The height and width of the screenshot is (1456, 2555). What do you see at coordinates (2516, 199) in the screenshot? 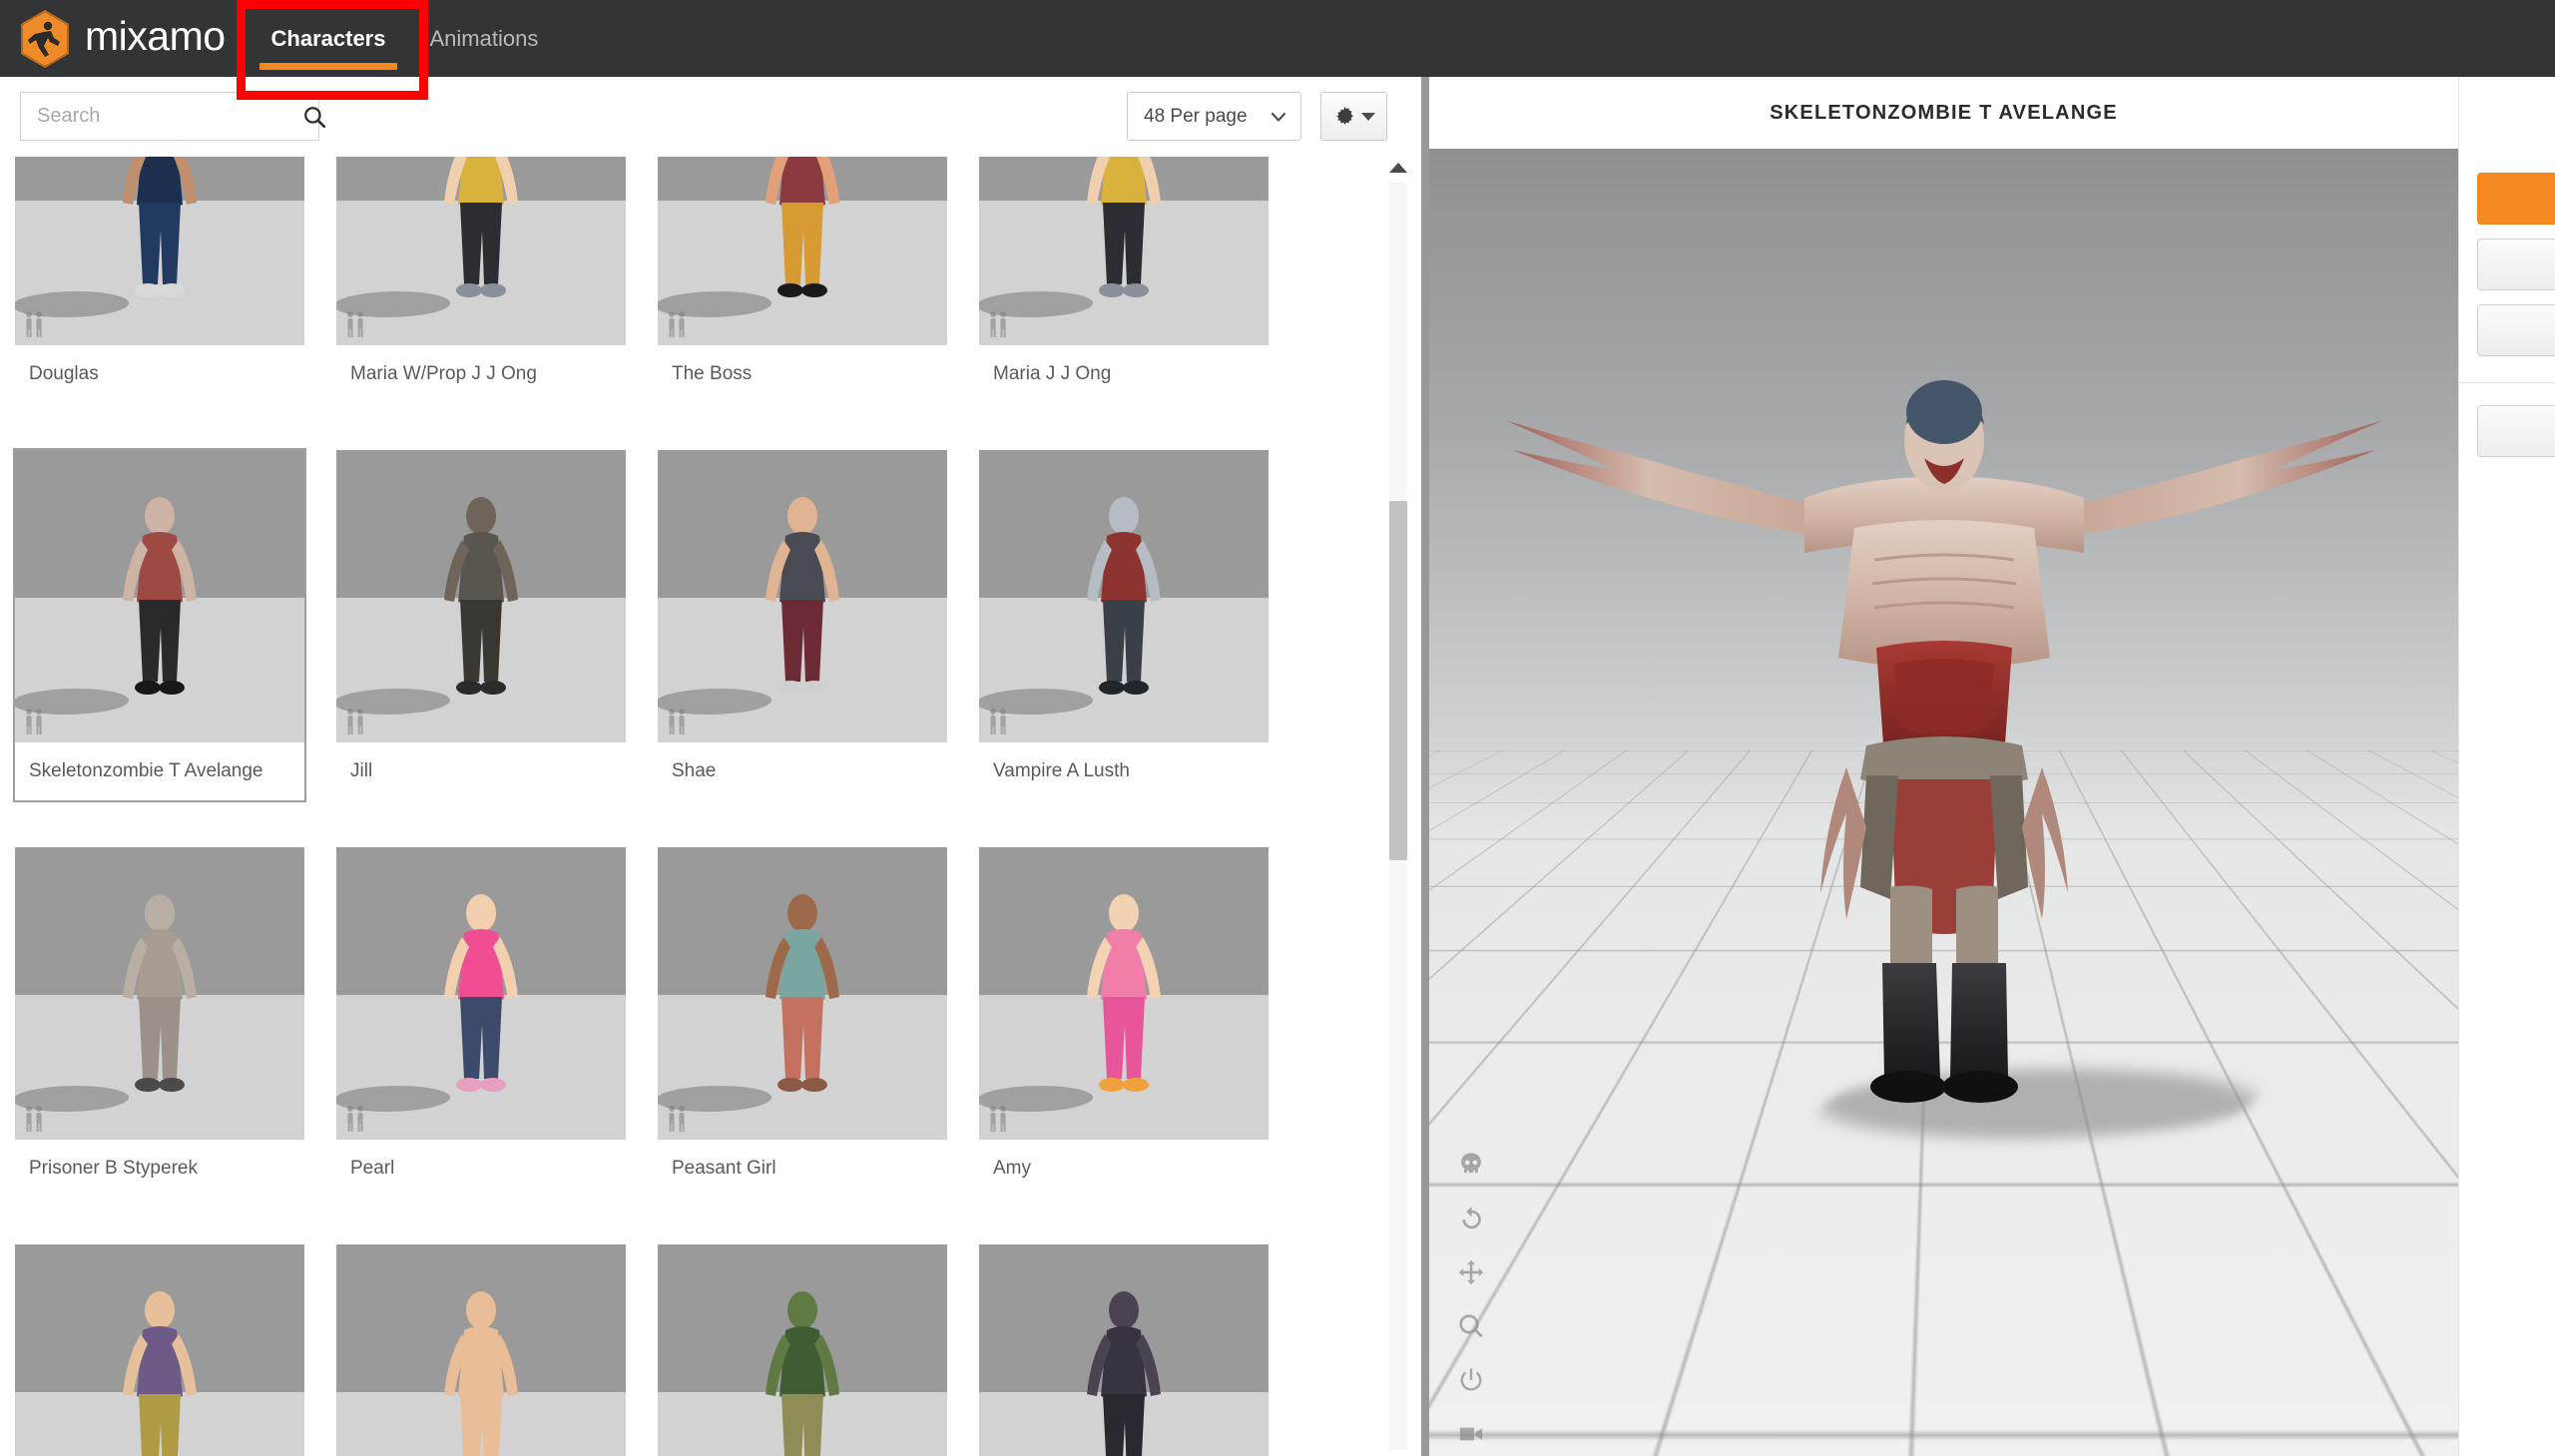
I see `primary-action-button` at bounding box center [2516, 199].